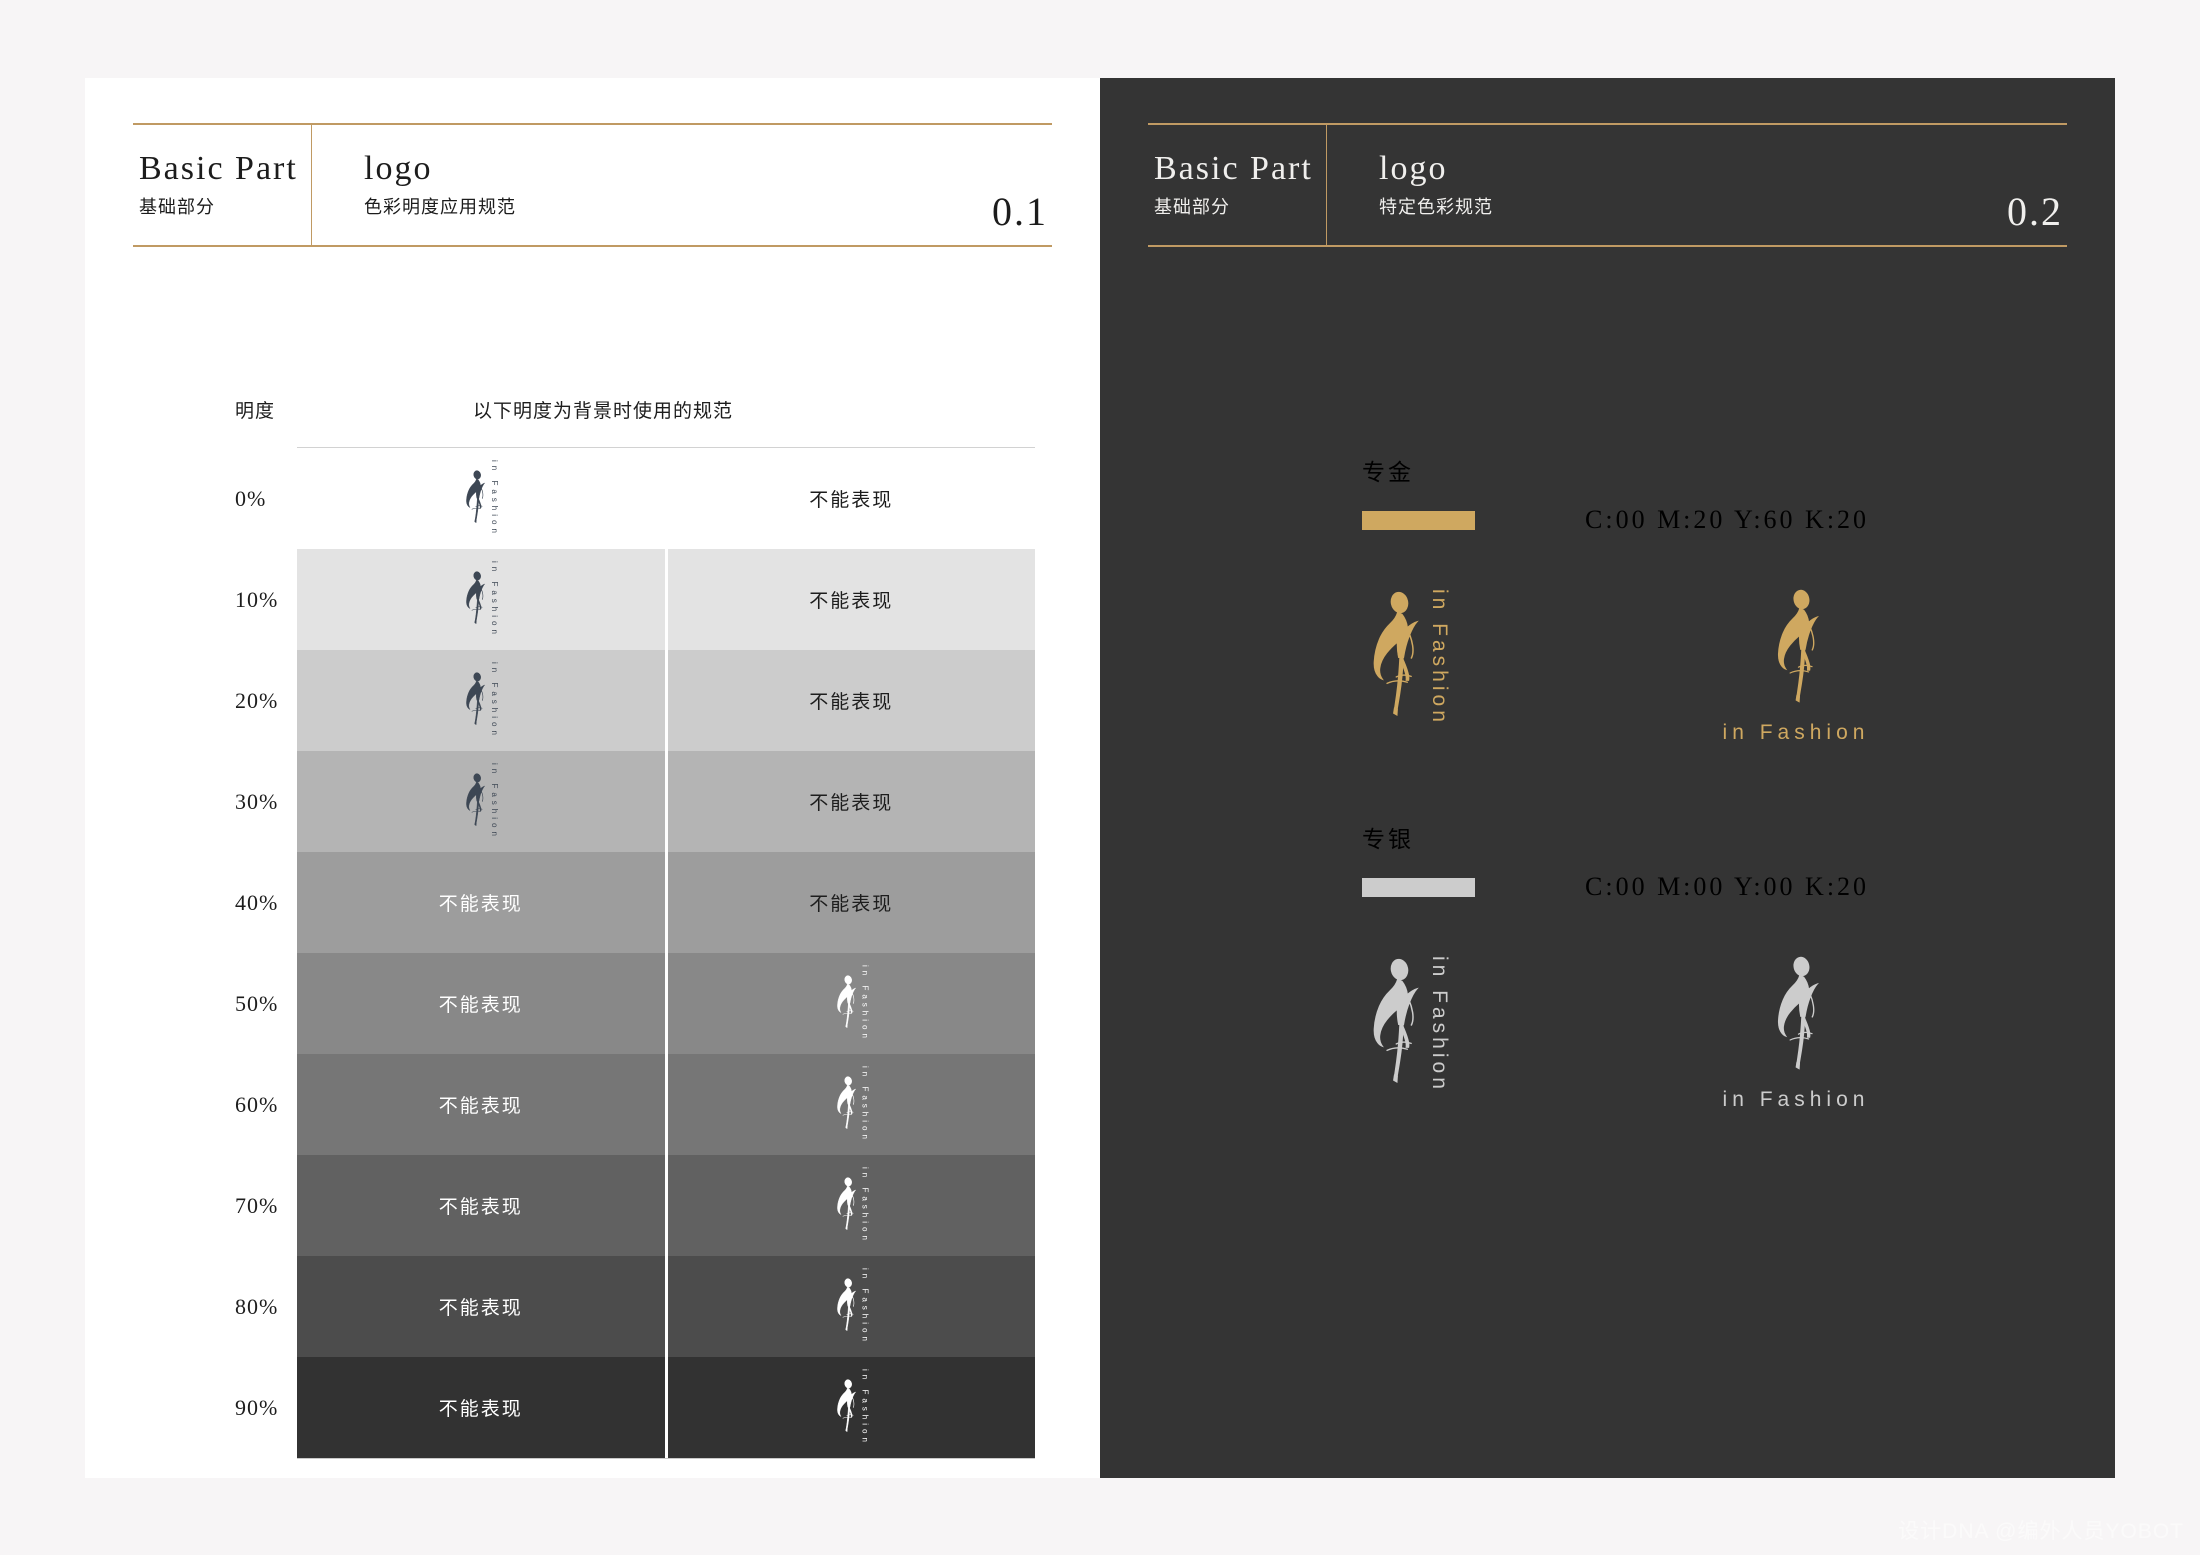 The image size is (2200, 1555). Describe the element at coordinates (177, 207) in the screenshot. I see `header-section-cn: 基础部分` at that location.